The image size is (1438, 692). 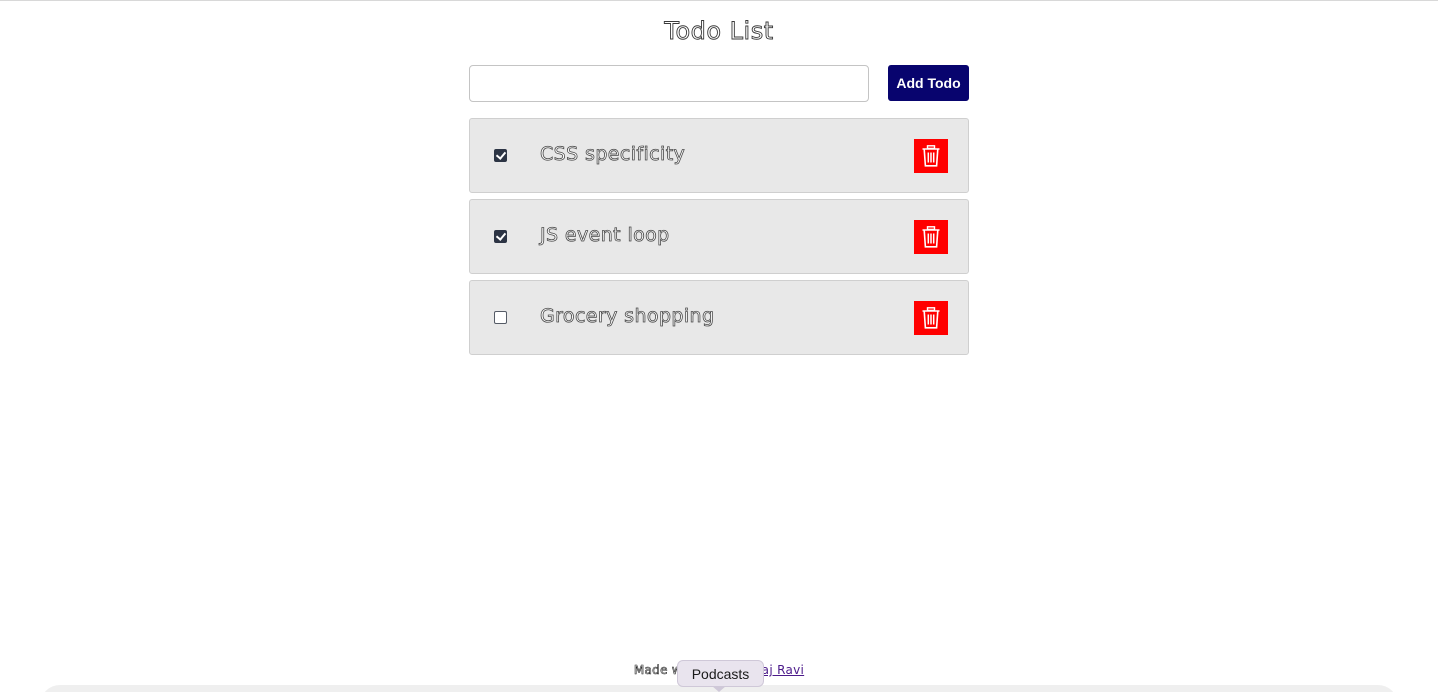 What do you see at coordinates (719, 689) in the screenshot?
I see `tooltip-arrow` at bounding box center [719, 689].